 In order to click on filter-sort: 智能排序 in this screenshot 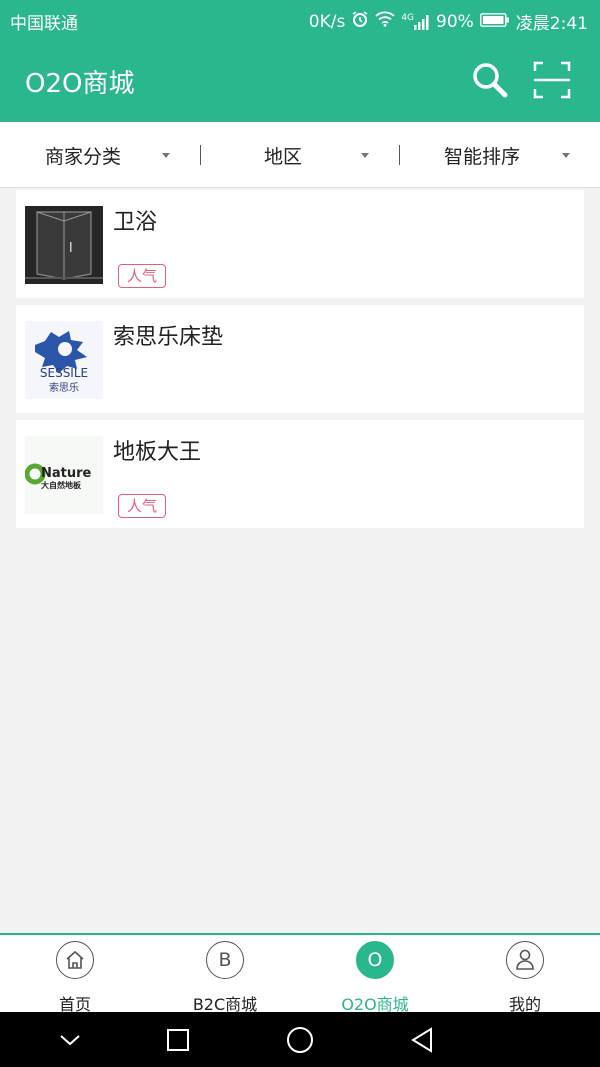, I will do `click(509, 155)`.